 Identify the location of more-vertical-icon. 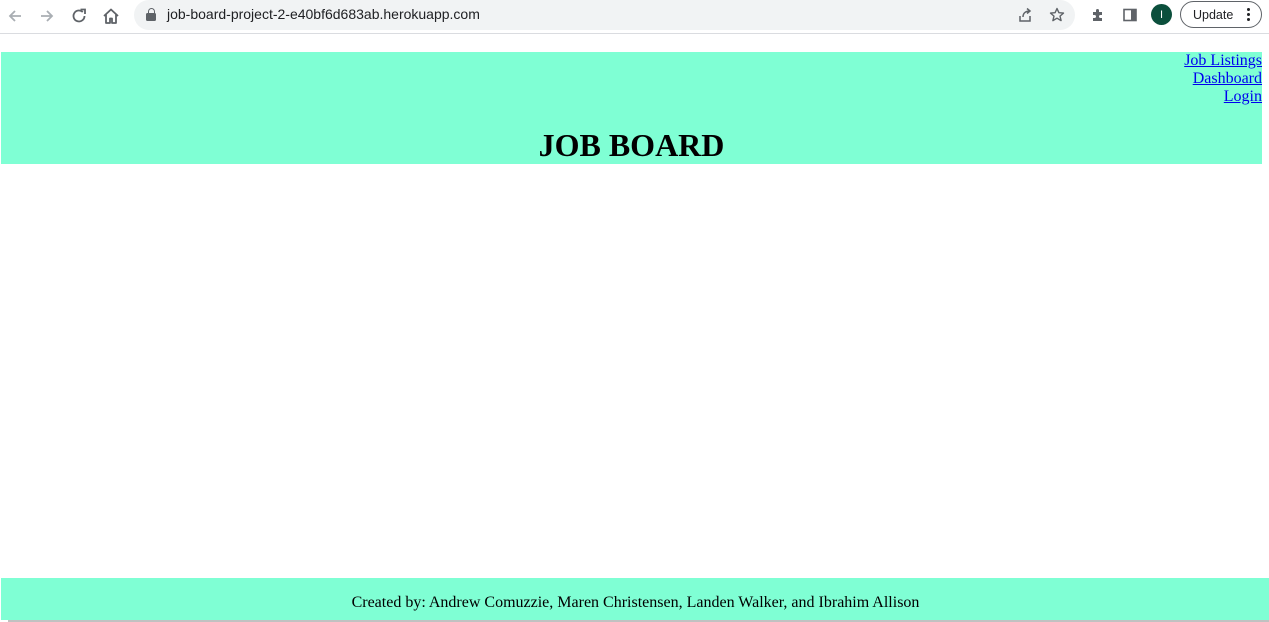
(1248, 14).